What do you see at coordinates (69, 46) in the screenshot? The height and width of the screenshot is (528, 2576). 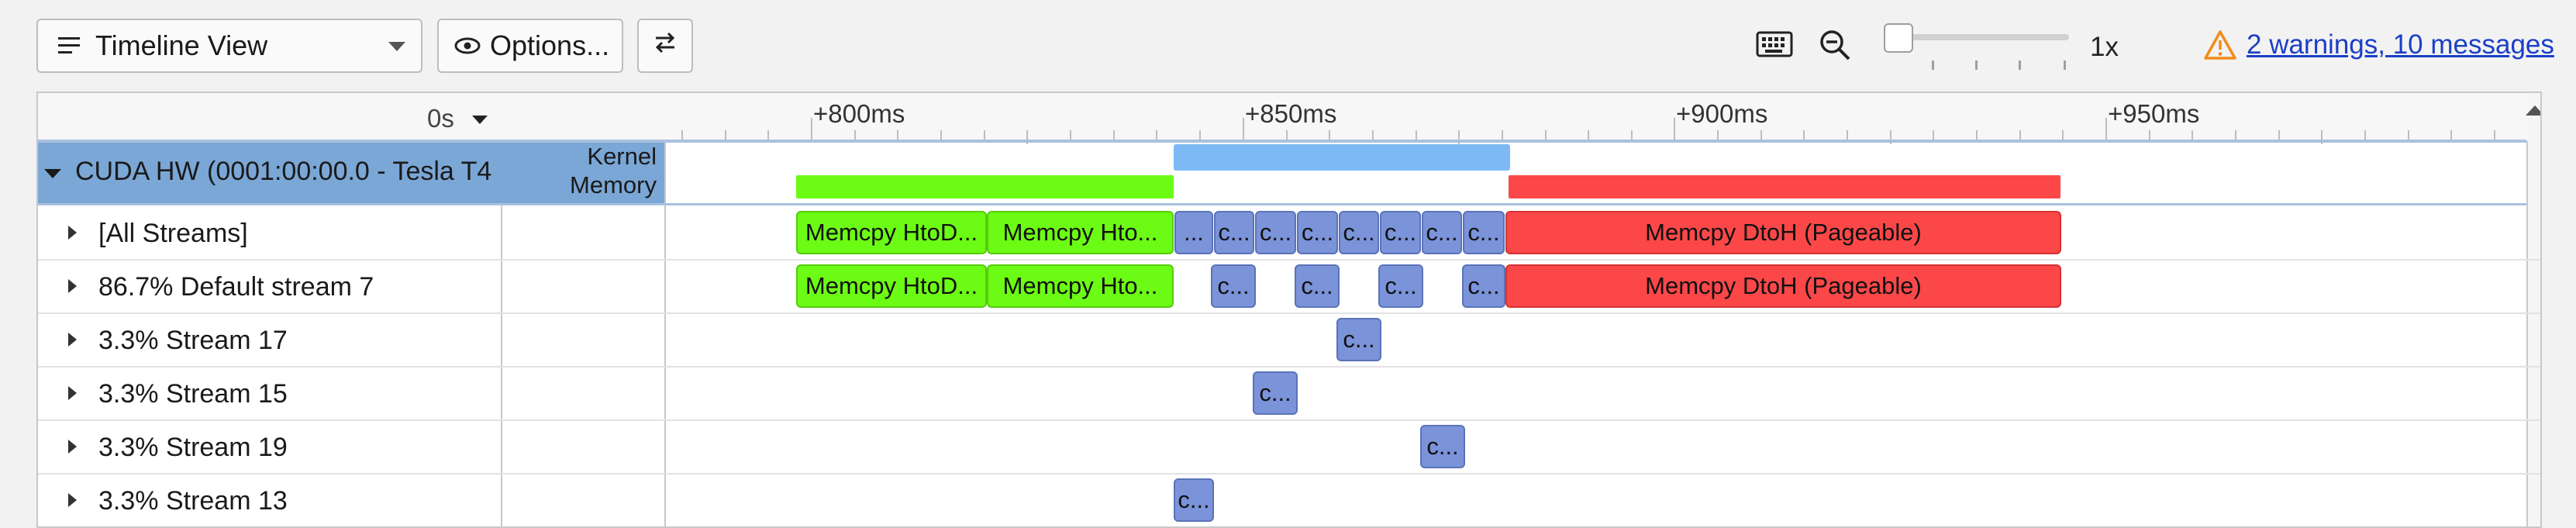 I see `menu-lines-icon` at bounding box center [69, 46].